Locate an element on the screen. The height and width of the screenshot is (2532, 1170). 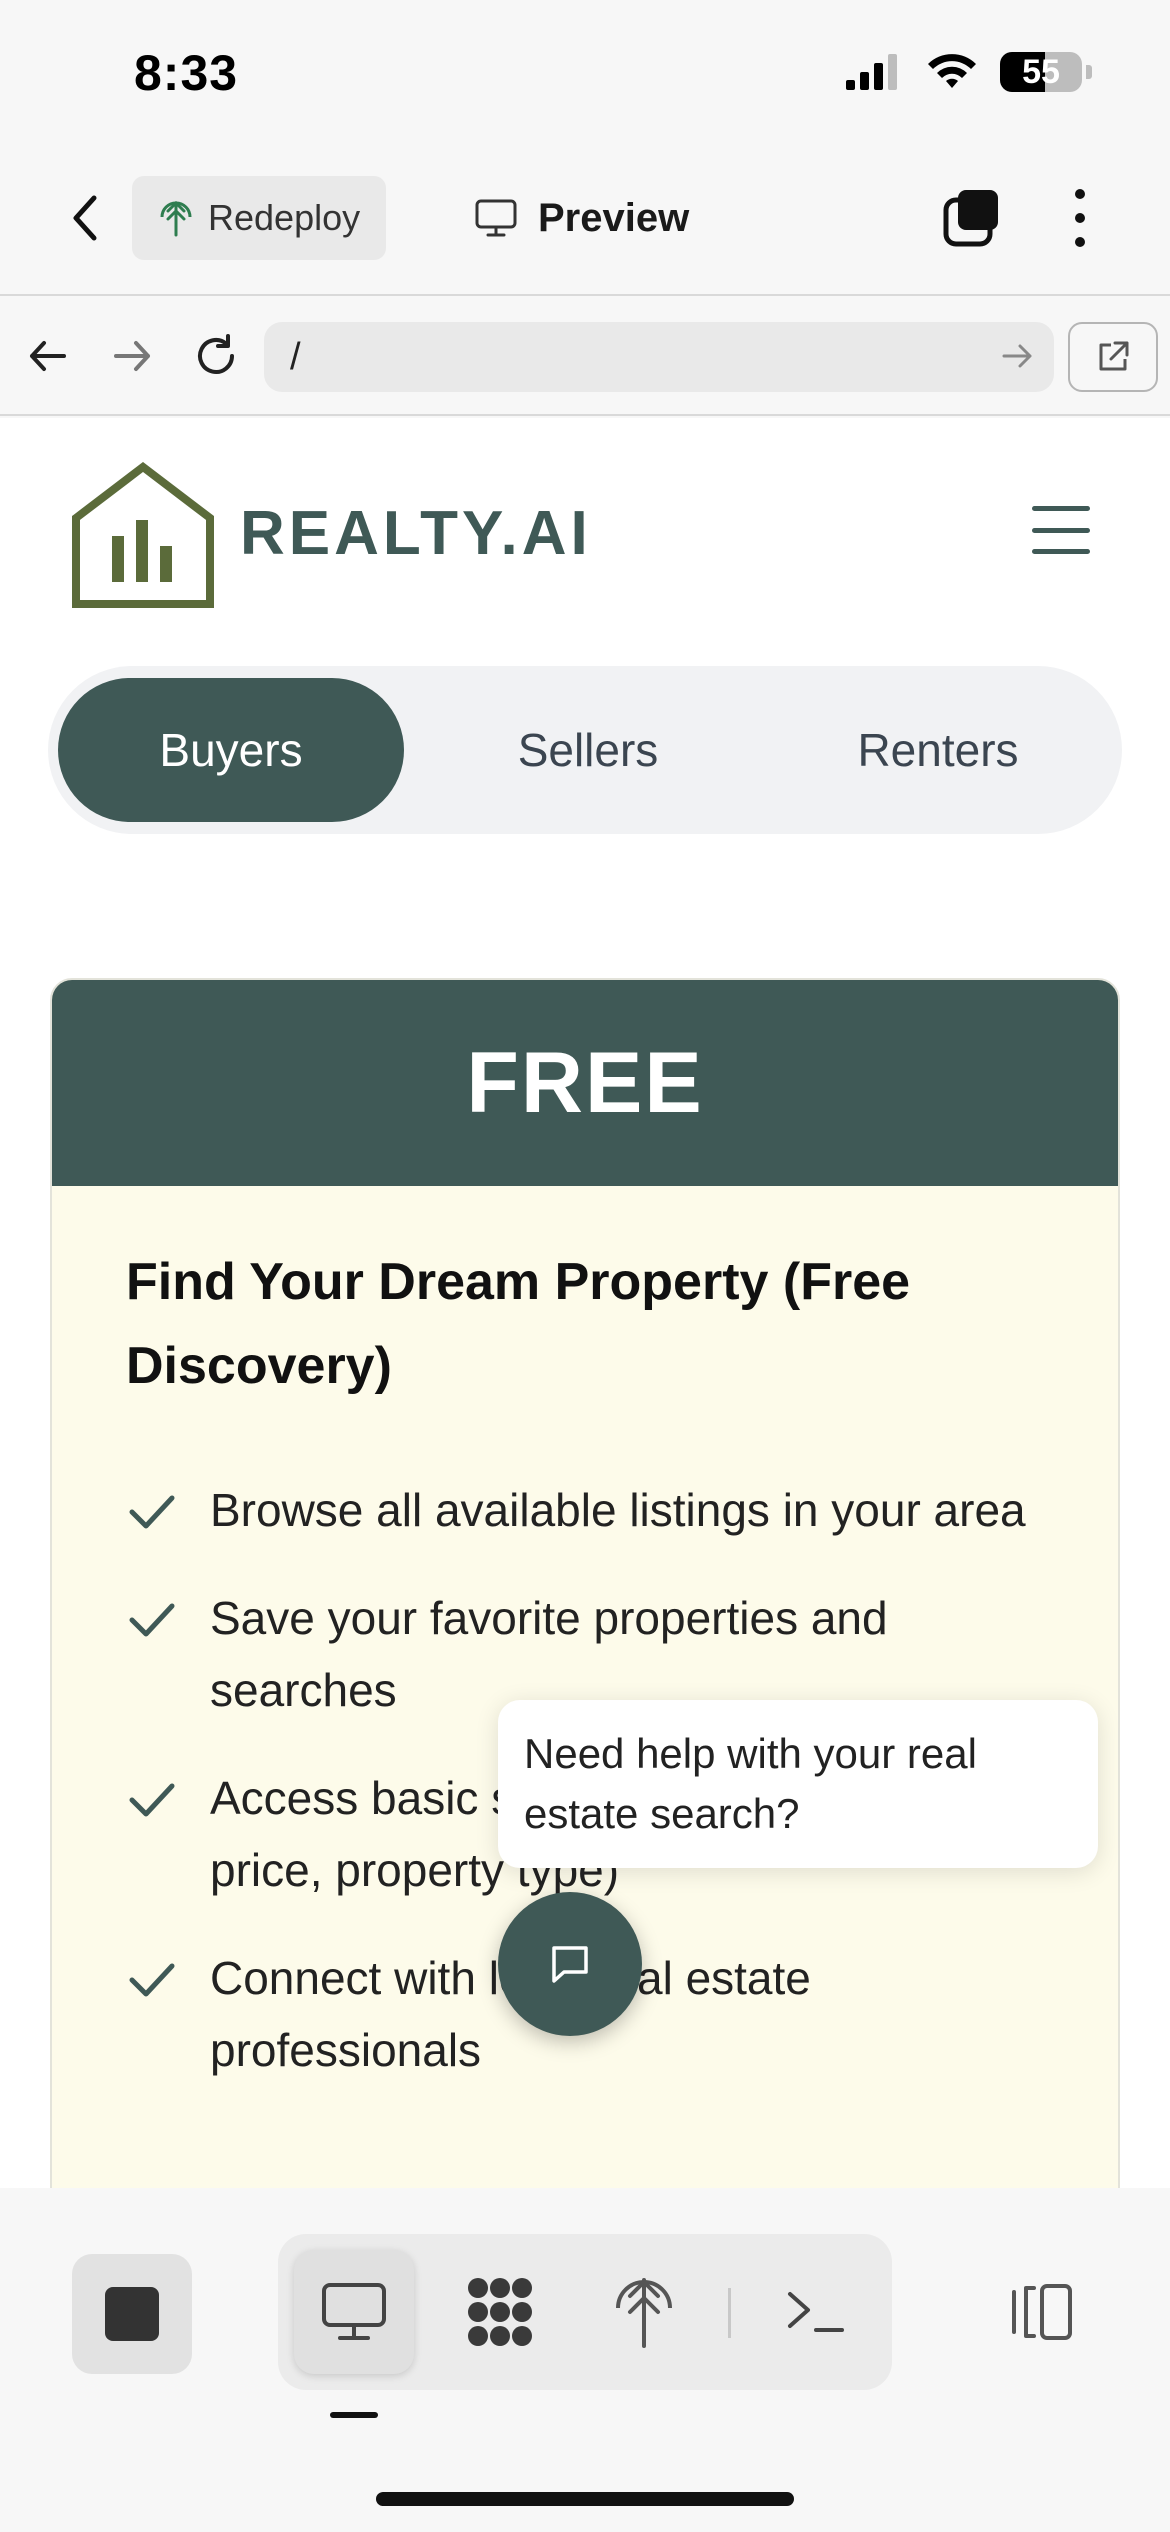
more-vertical-icon is located at coordinates (1080, 218).